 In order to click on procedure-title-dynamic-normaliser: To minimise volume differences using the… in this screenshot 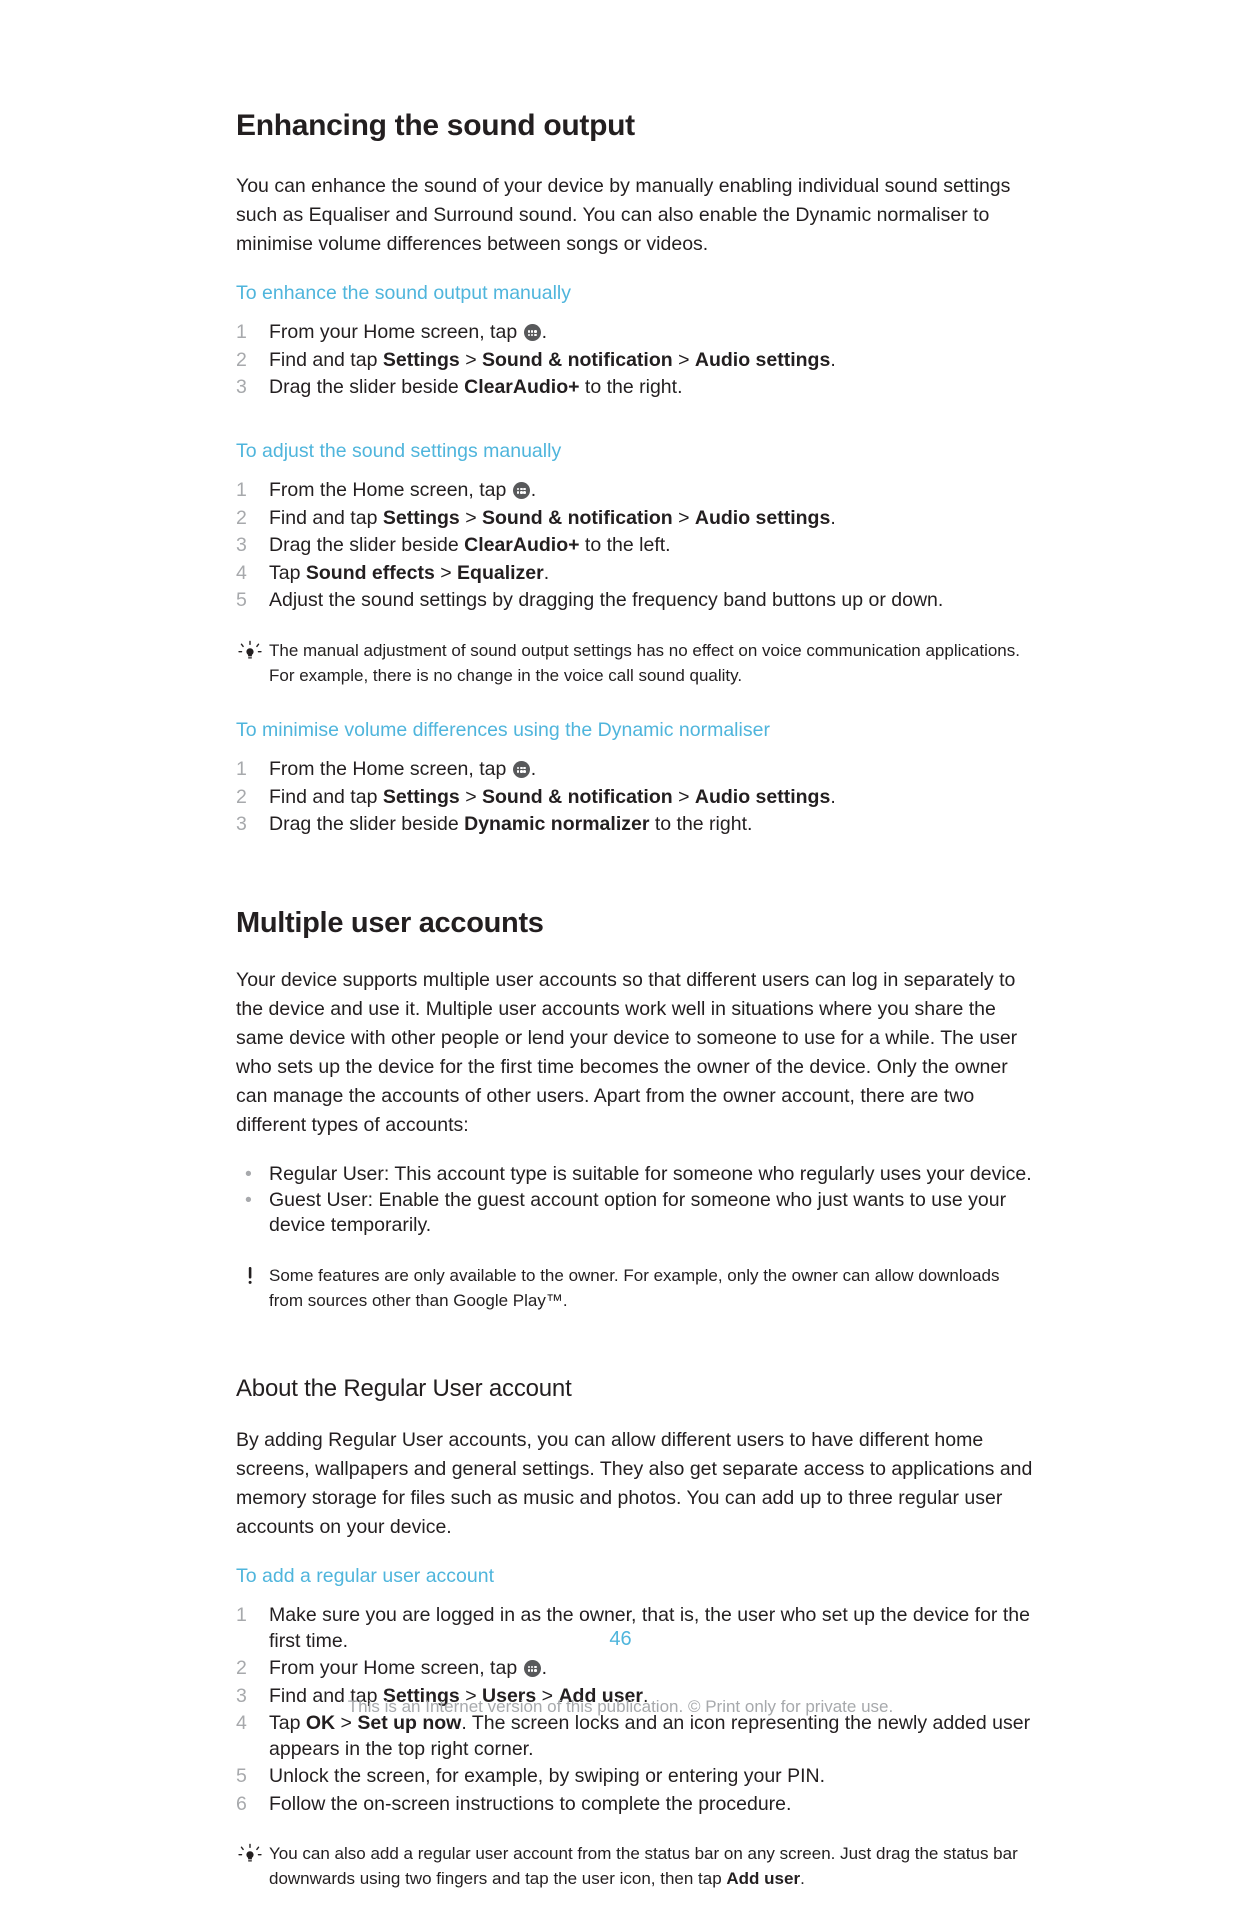, I will do `click(503, 729)`.